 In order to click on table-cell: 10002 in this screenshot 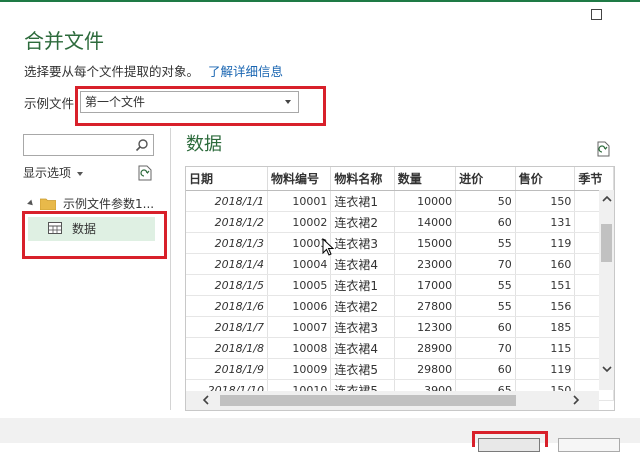, I will do `click(299, 222)`.